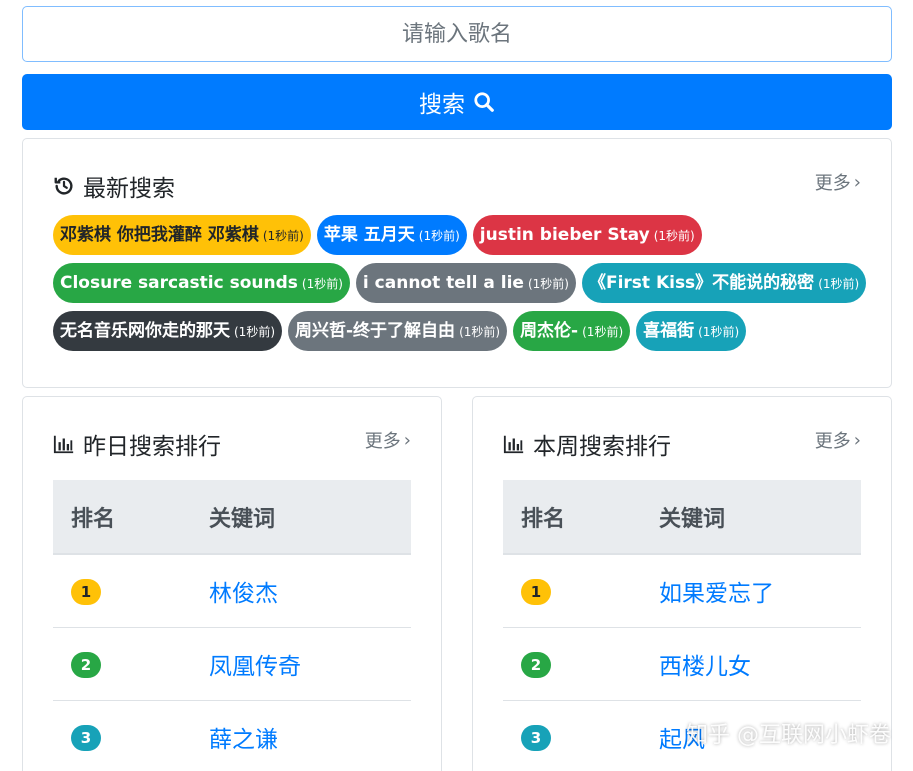 The image size is (913, 771). Describe the element at coordinates (549, 331) in the screenshot. I see `badge-keyword: 周杰伦-` at that location.